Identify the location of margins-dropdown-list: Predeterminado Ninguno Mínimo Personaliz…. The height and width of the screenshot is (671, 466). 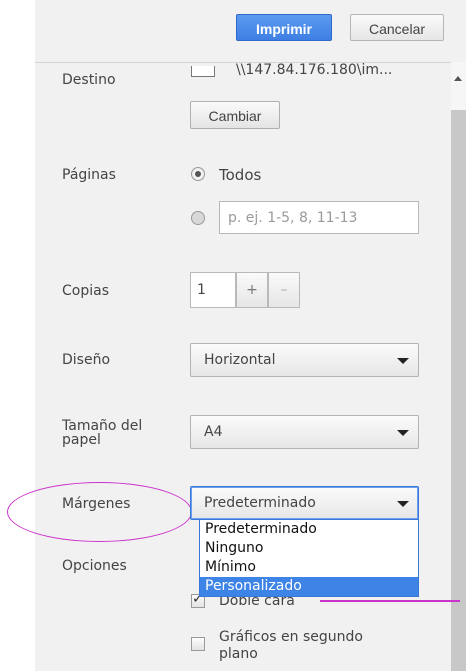
(309, 558).